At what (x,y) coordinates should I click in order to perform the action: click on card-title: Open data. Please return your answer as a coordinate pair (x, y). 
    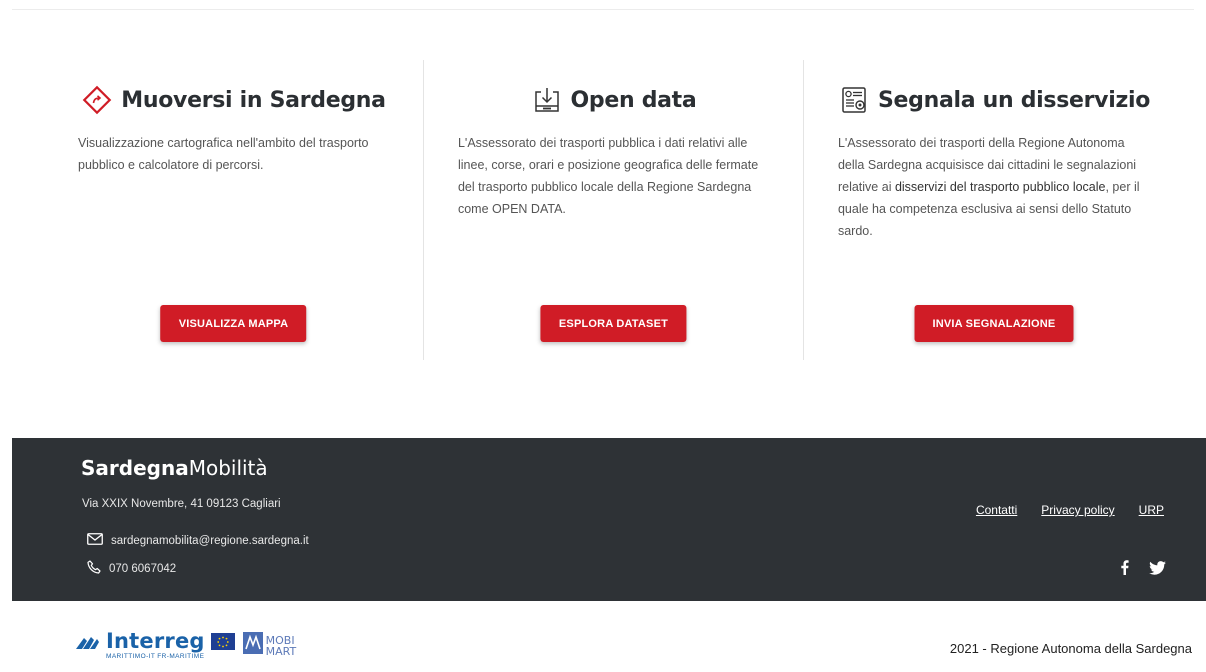
    Looking at the image, I should click on (633, 100).